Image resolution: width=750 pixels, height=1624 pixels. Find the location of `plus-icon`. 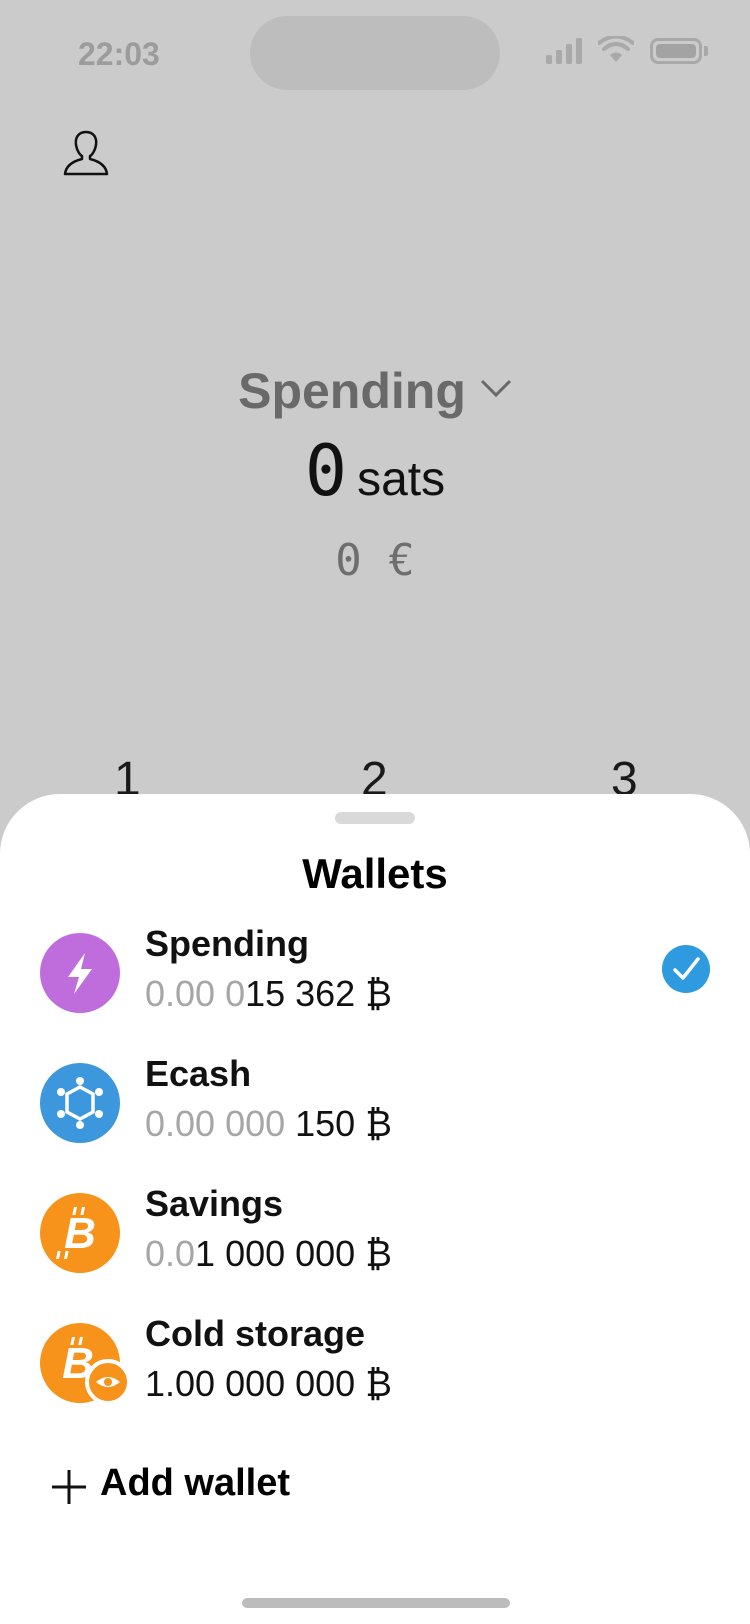

plus-icon is located at coordinates (69, 1487).